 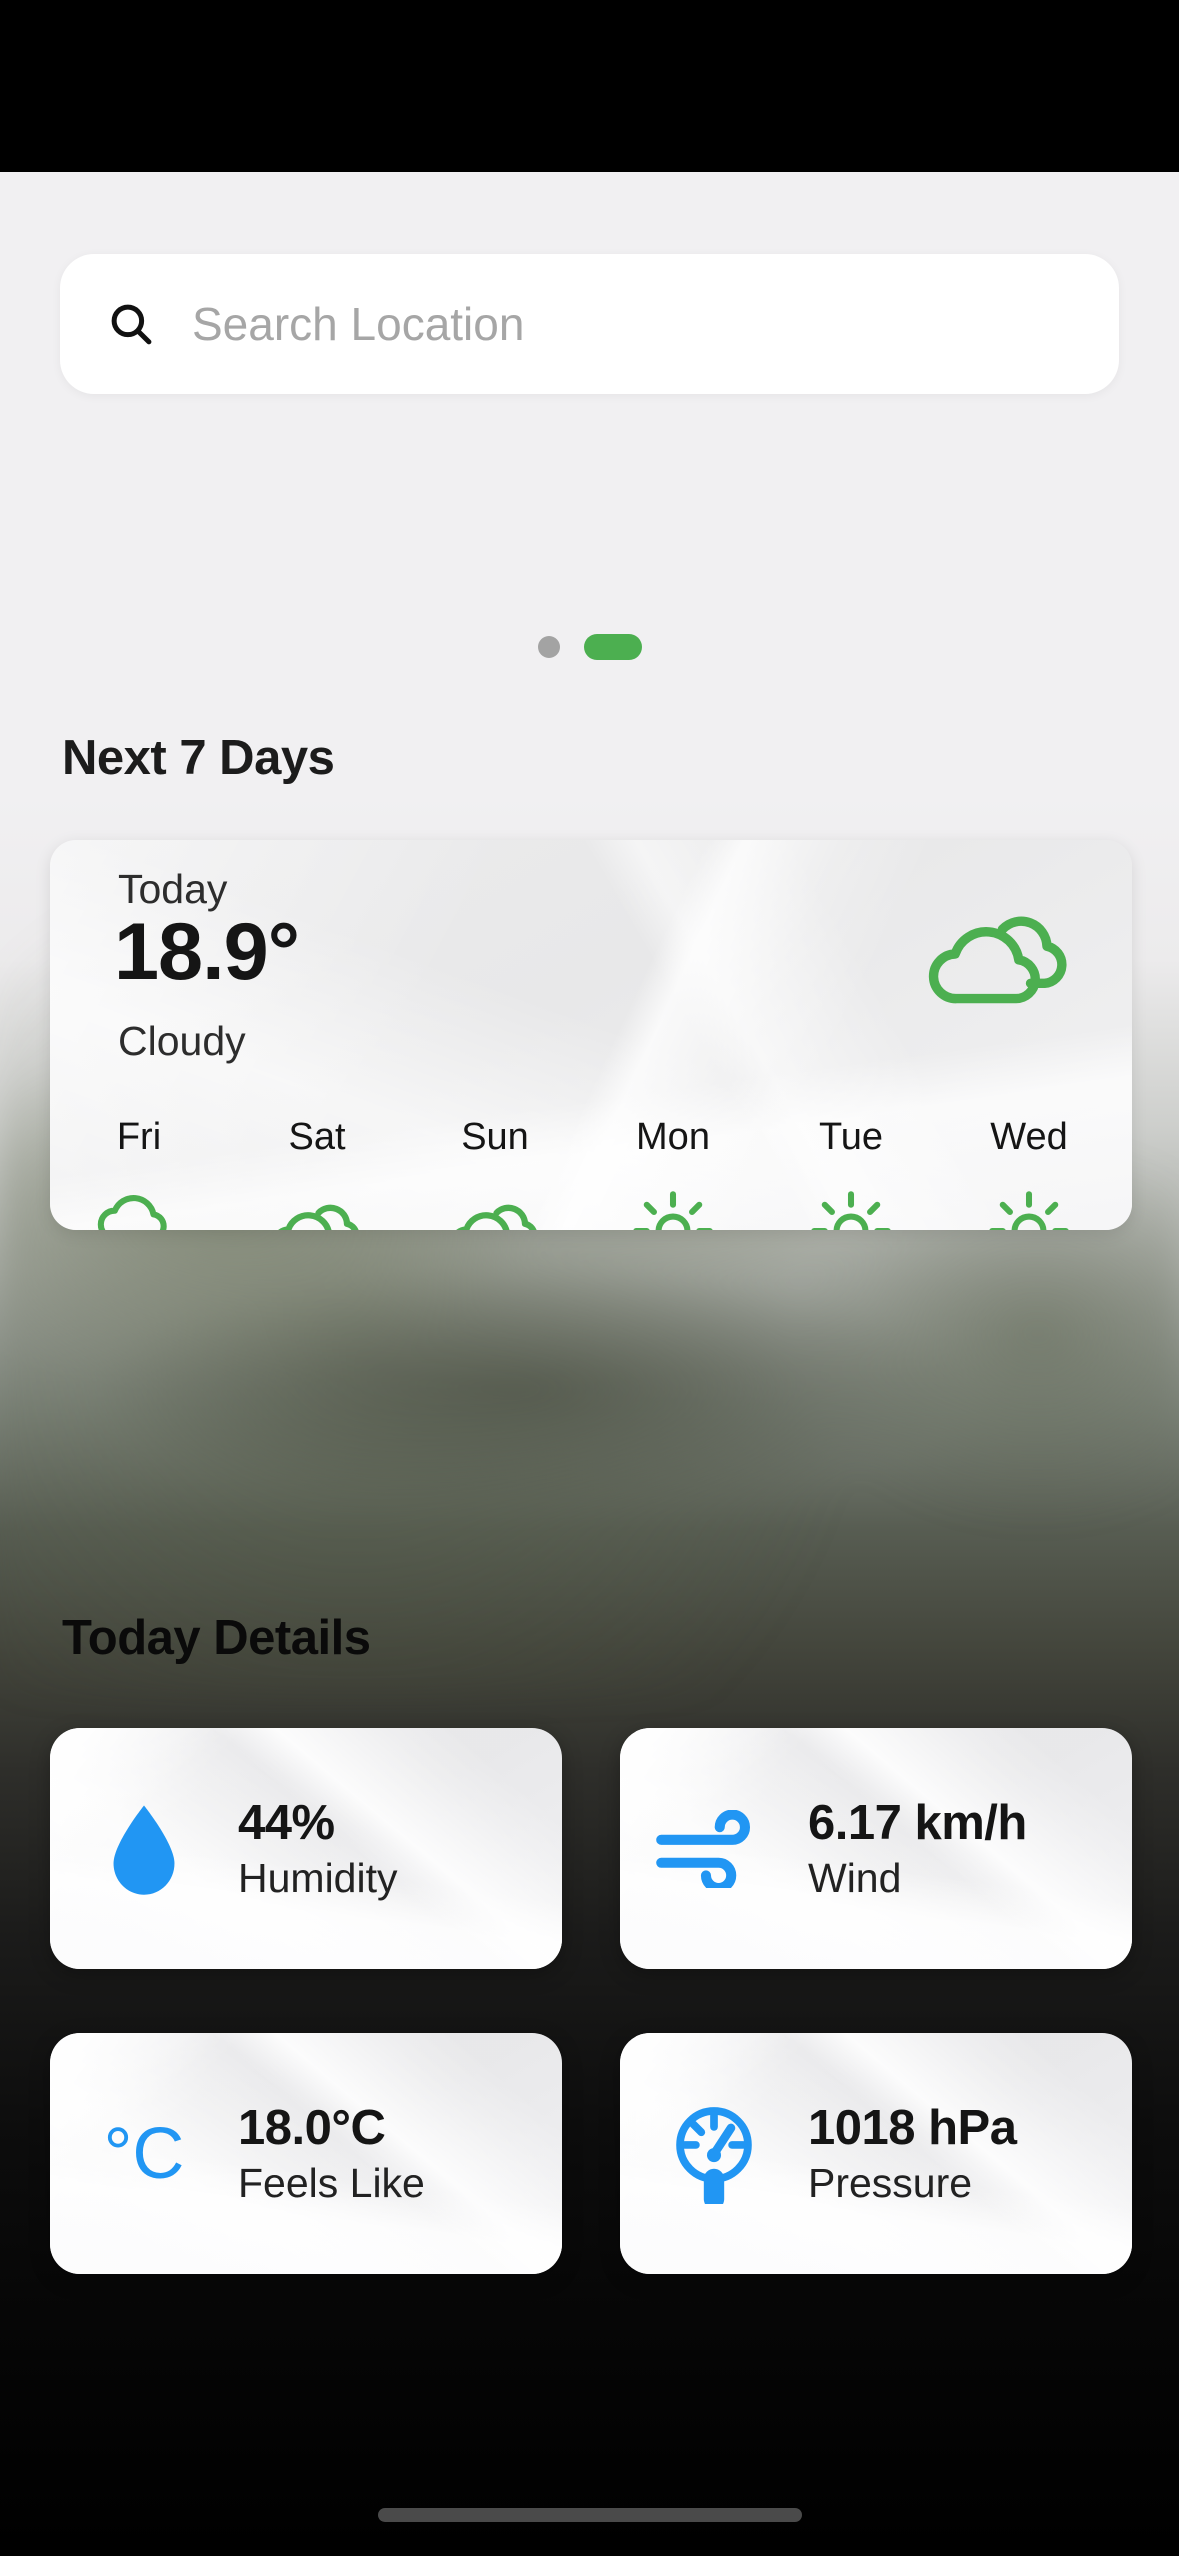 I want to click on wind-icon, so click(x=714, y=1848).